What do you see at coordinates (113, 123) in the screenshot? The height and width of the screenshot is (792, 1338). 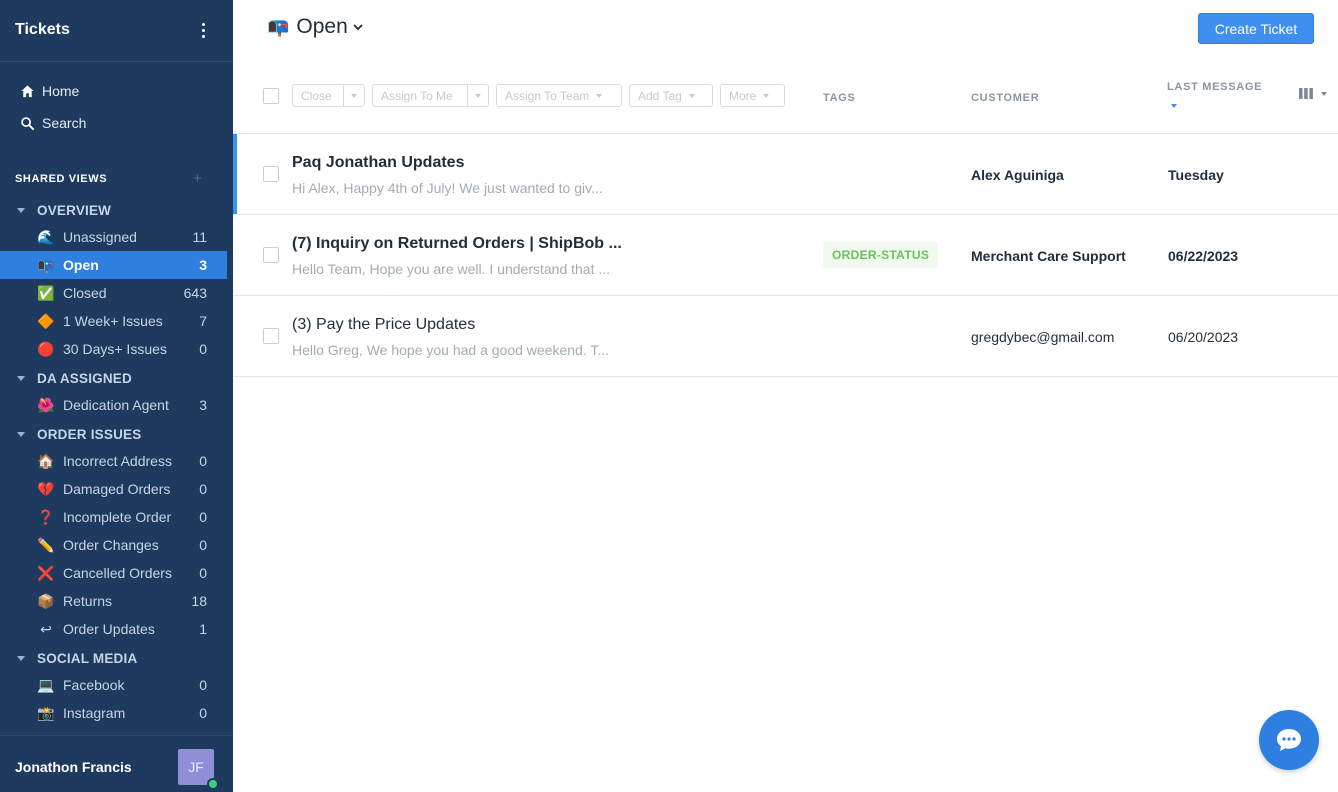 I see `nav-search: Search` at bounding box center [113, 123].